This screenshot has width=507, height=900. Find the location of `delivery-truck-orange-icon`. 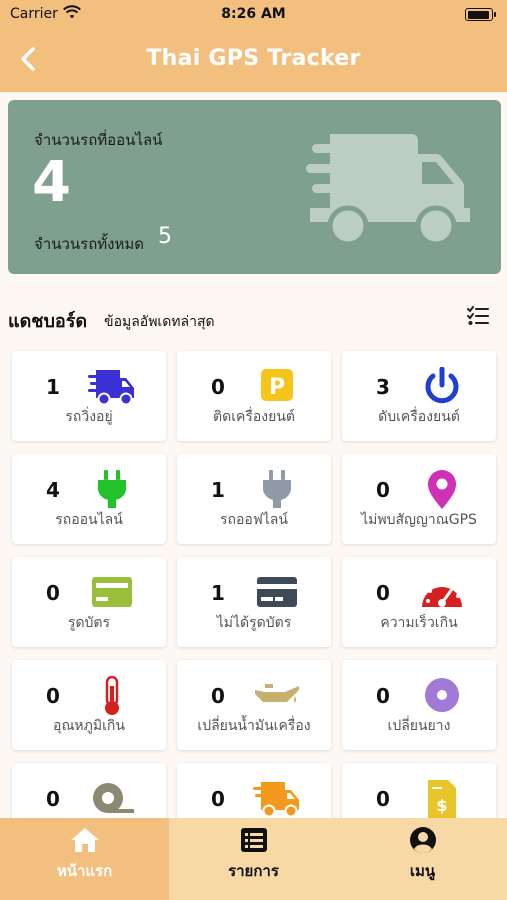

delivery-truck-orange-icon is located at coordinates (277, 799).